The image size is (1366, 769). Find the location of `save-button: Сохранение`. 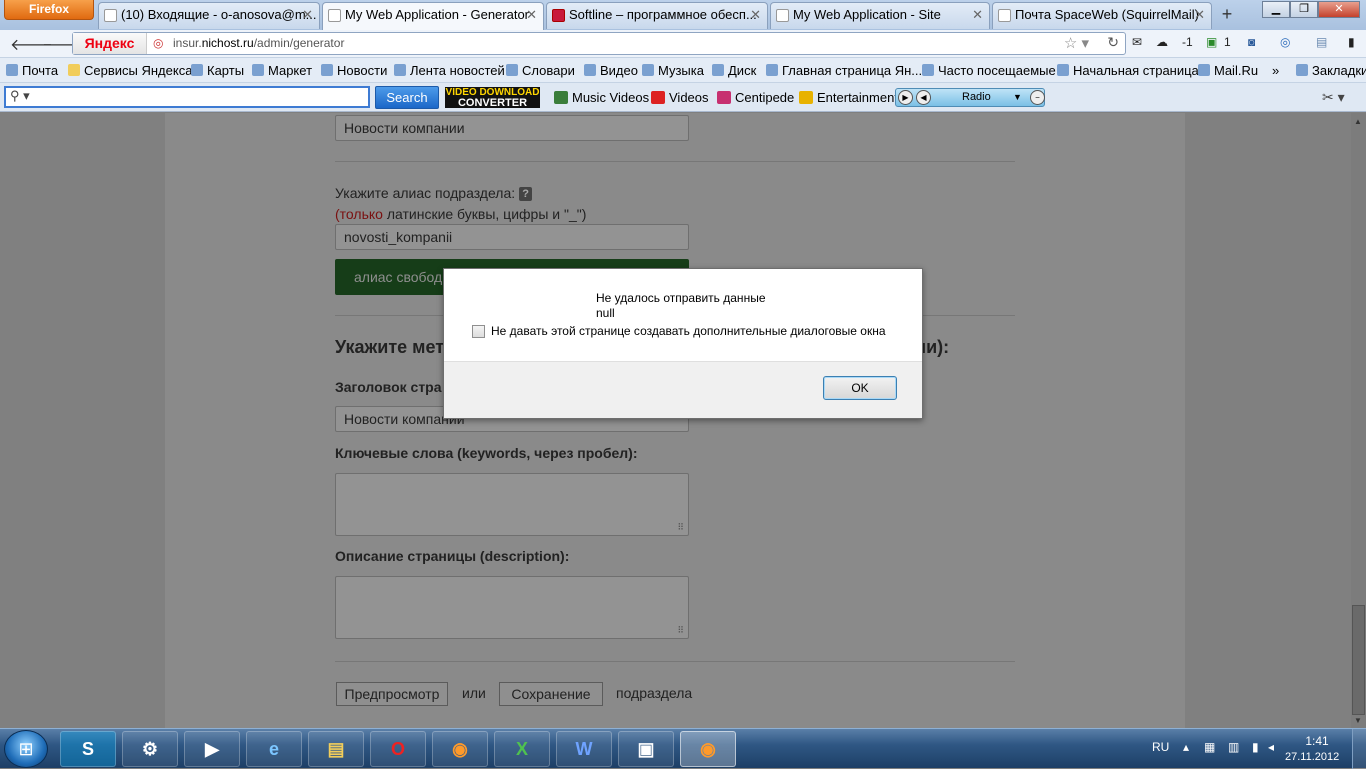

save-button: Сохранение is located at coordinates (551, 694).